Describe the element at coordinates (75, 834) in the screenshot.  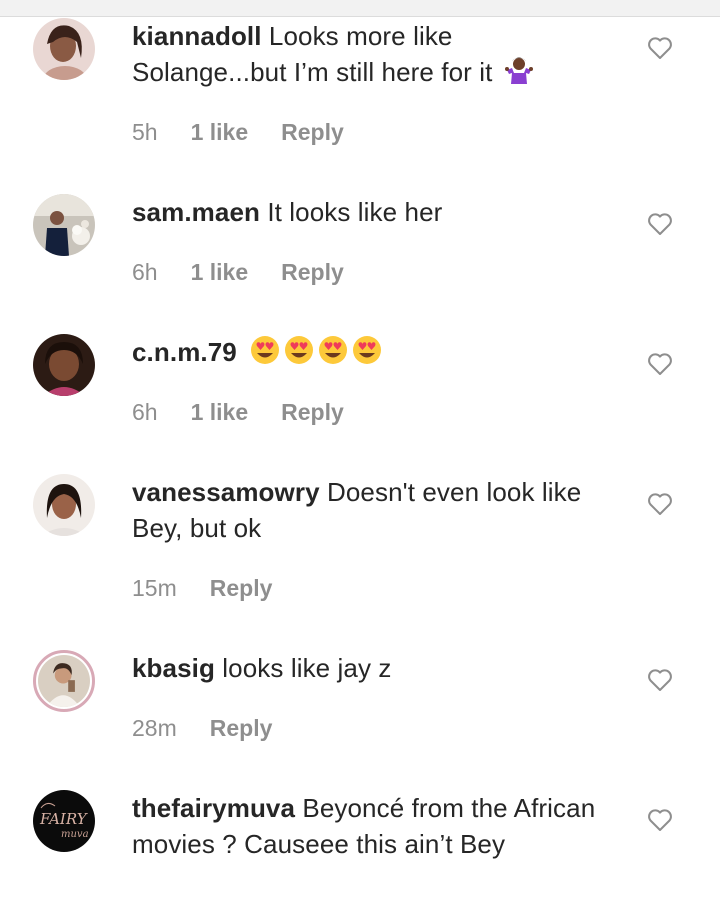
I see `svg-text: muva` at that location.